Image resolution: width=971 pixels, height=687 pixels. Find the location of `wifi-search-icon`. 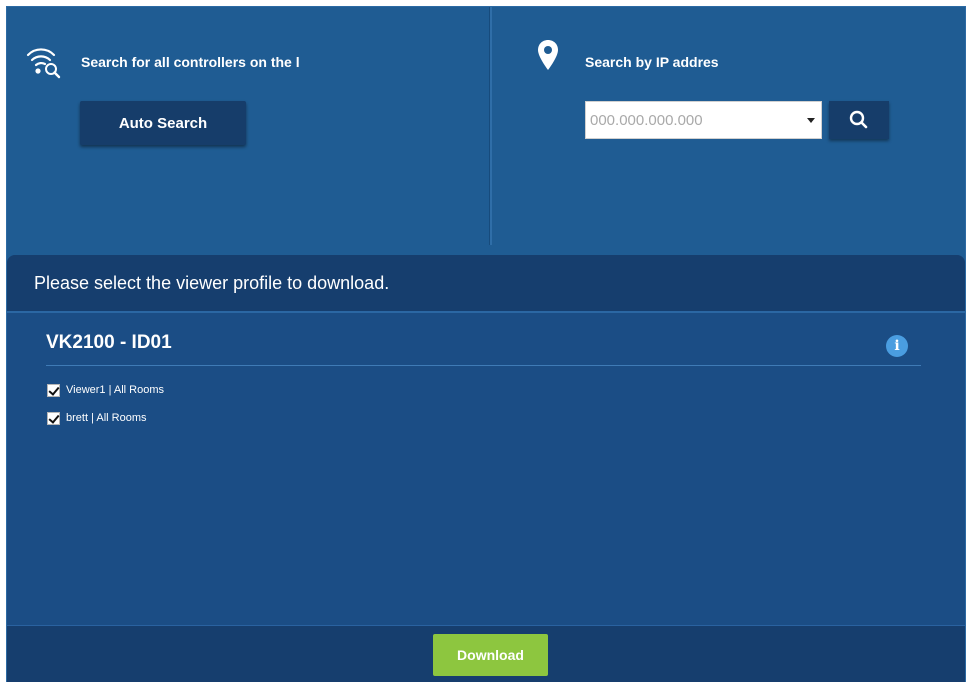

wifi-search-icon is located at coordinates (43, 63).